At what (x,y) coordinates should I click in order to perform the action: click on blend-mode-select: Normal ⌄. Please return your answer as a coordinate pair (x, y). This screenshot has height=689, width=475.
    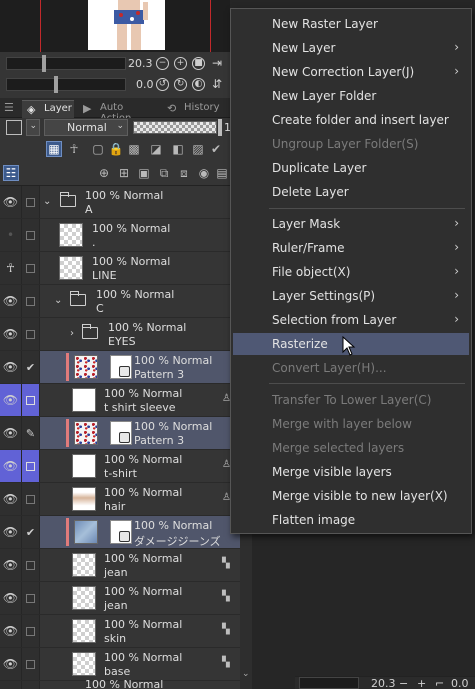
    Looking at the image, I should click on (86, 127).